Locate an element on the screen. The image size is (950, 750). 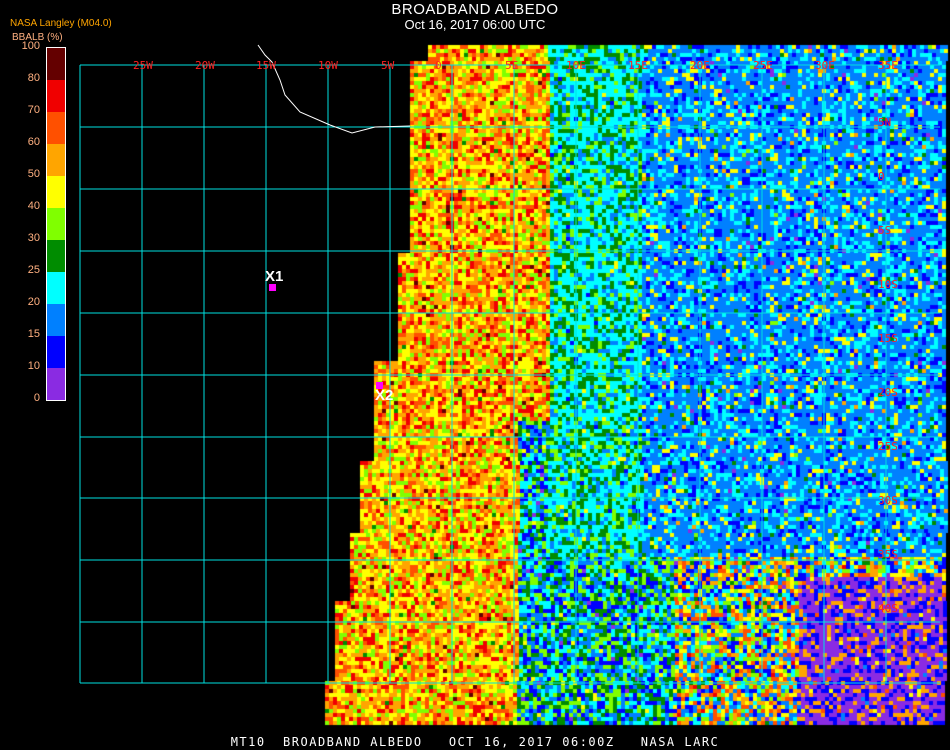
latitude-label: 35S is located at coordinates (888, 554).